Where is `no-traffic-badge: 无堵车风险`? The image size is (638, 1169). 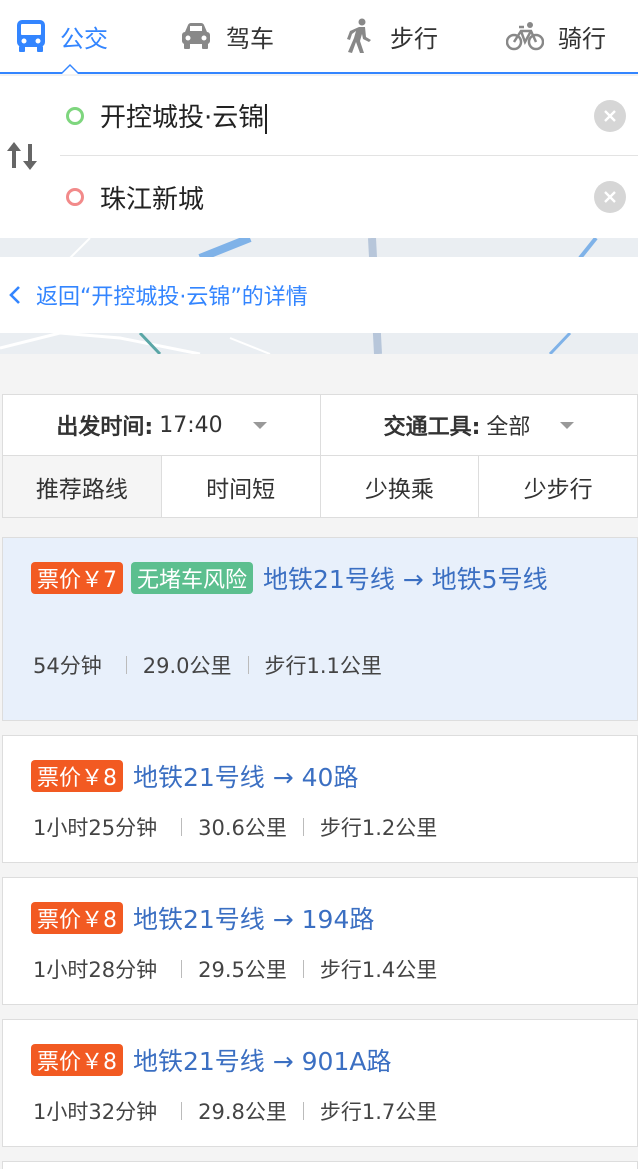 no-traffic-badge: 无堵车风险 is located at coordinates (192, 578).